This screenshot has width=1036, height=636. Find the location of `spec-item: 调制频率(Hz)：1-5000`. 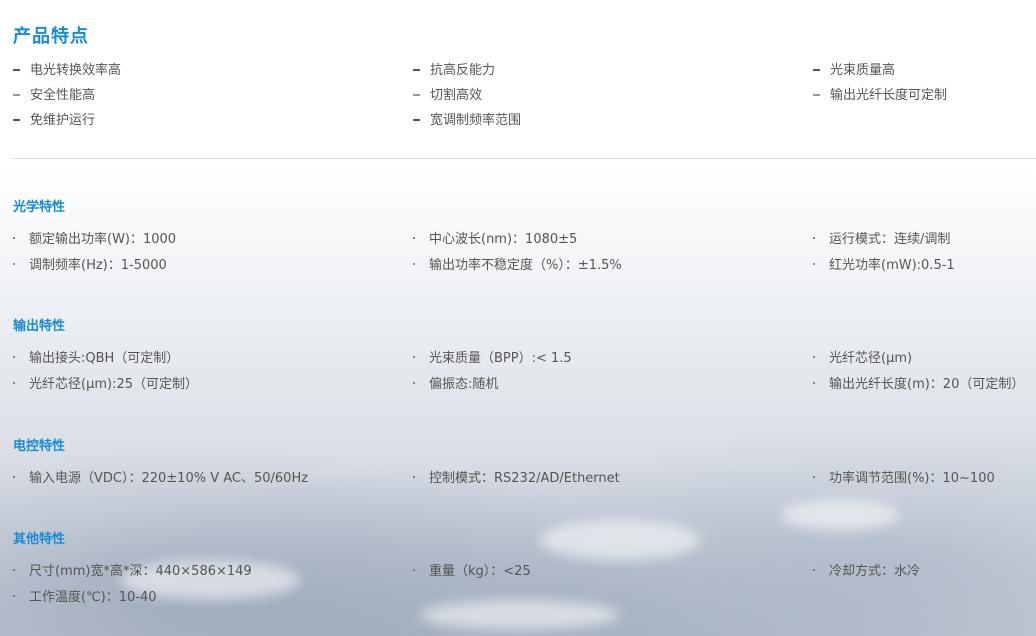

spec-item: 调制频率(Hz)：1-5000 is located at coordinates (90, 263).